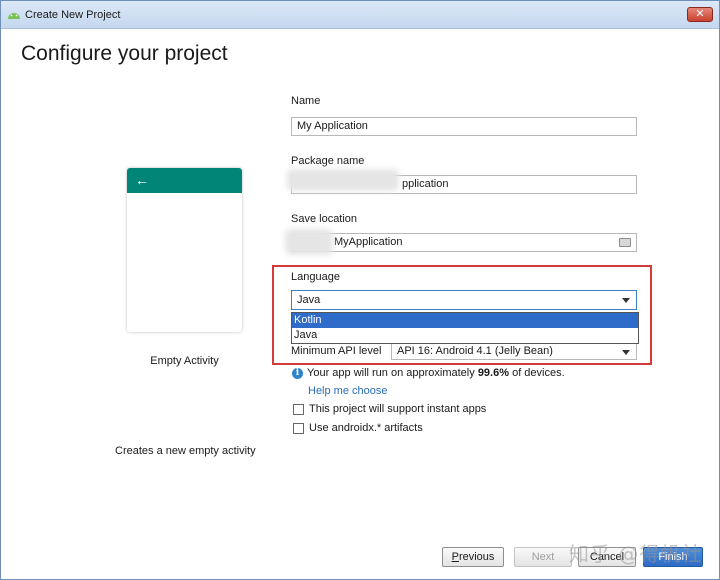 This screenshot has width=720, height=580. I want to click on watermark-text: 知乎 @得帆社, so click(636, 554).